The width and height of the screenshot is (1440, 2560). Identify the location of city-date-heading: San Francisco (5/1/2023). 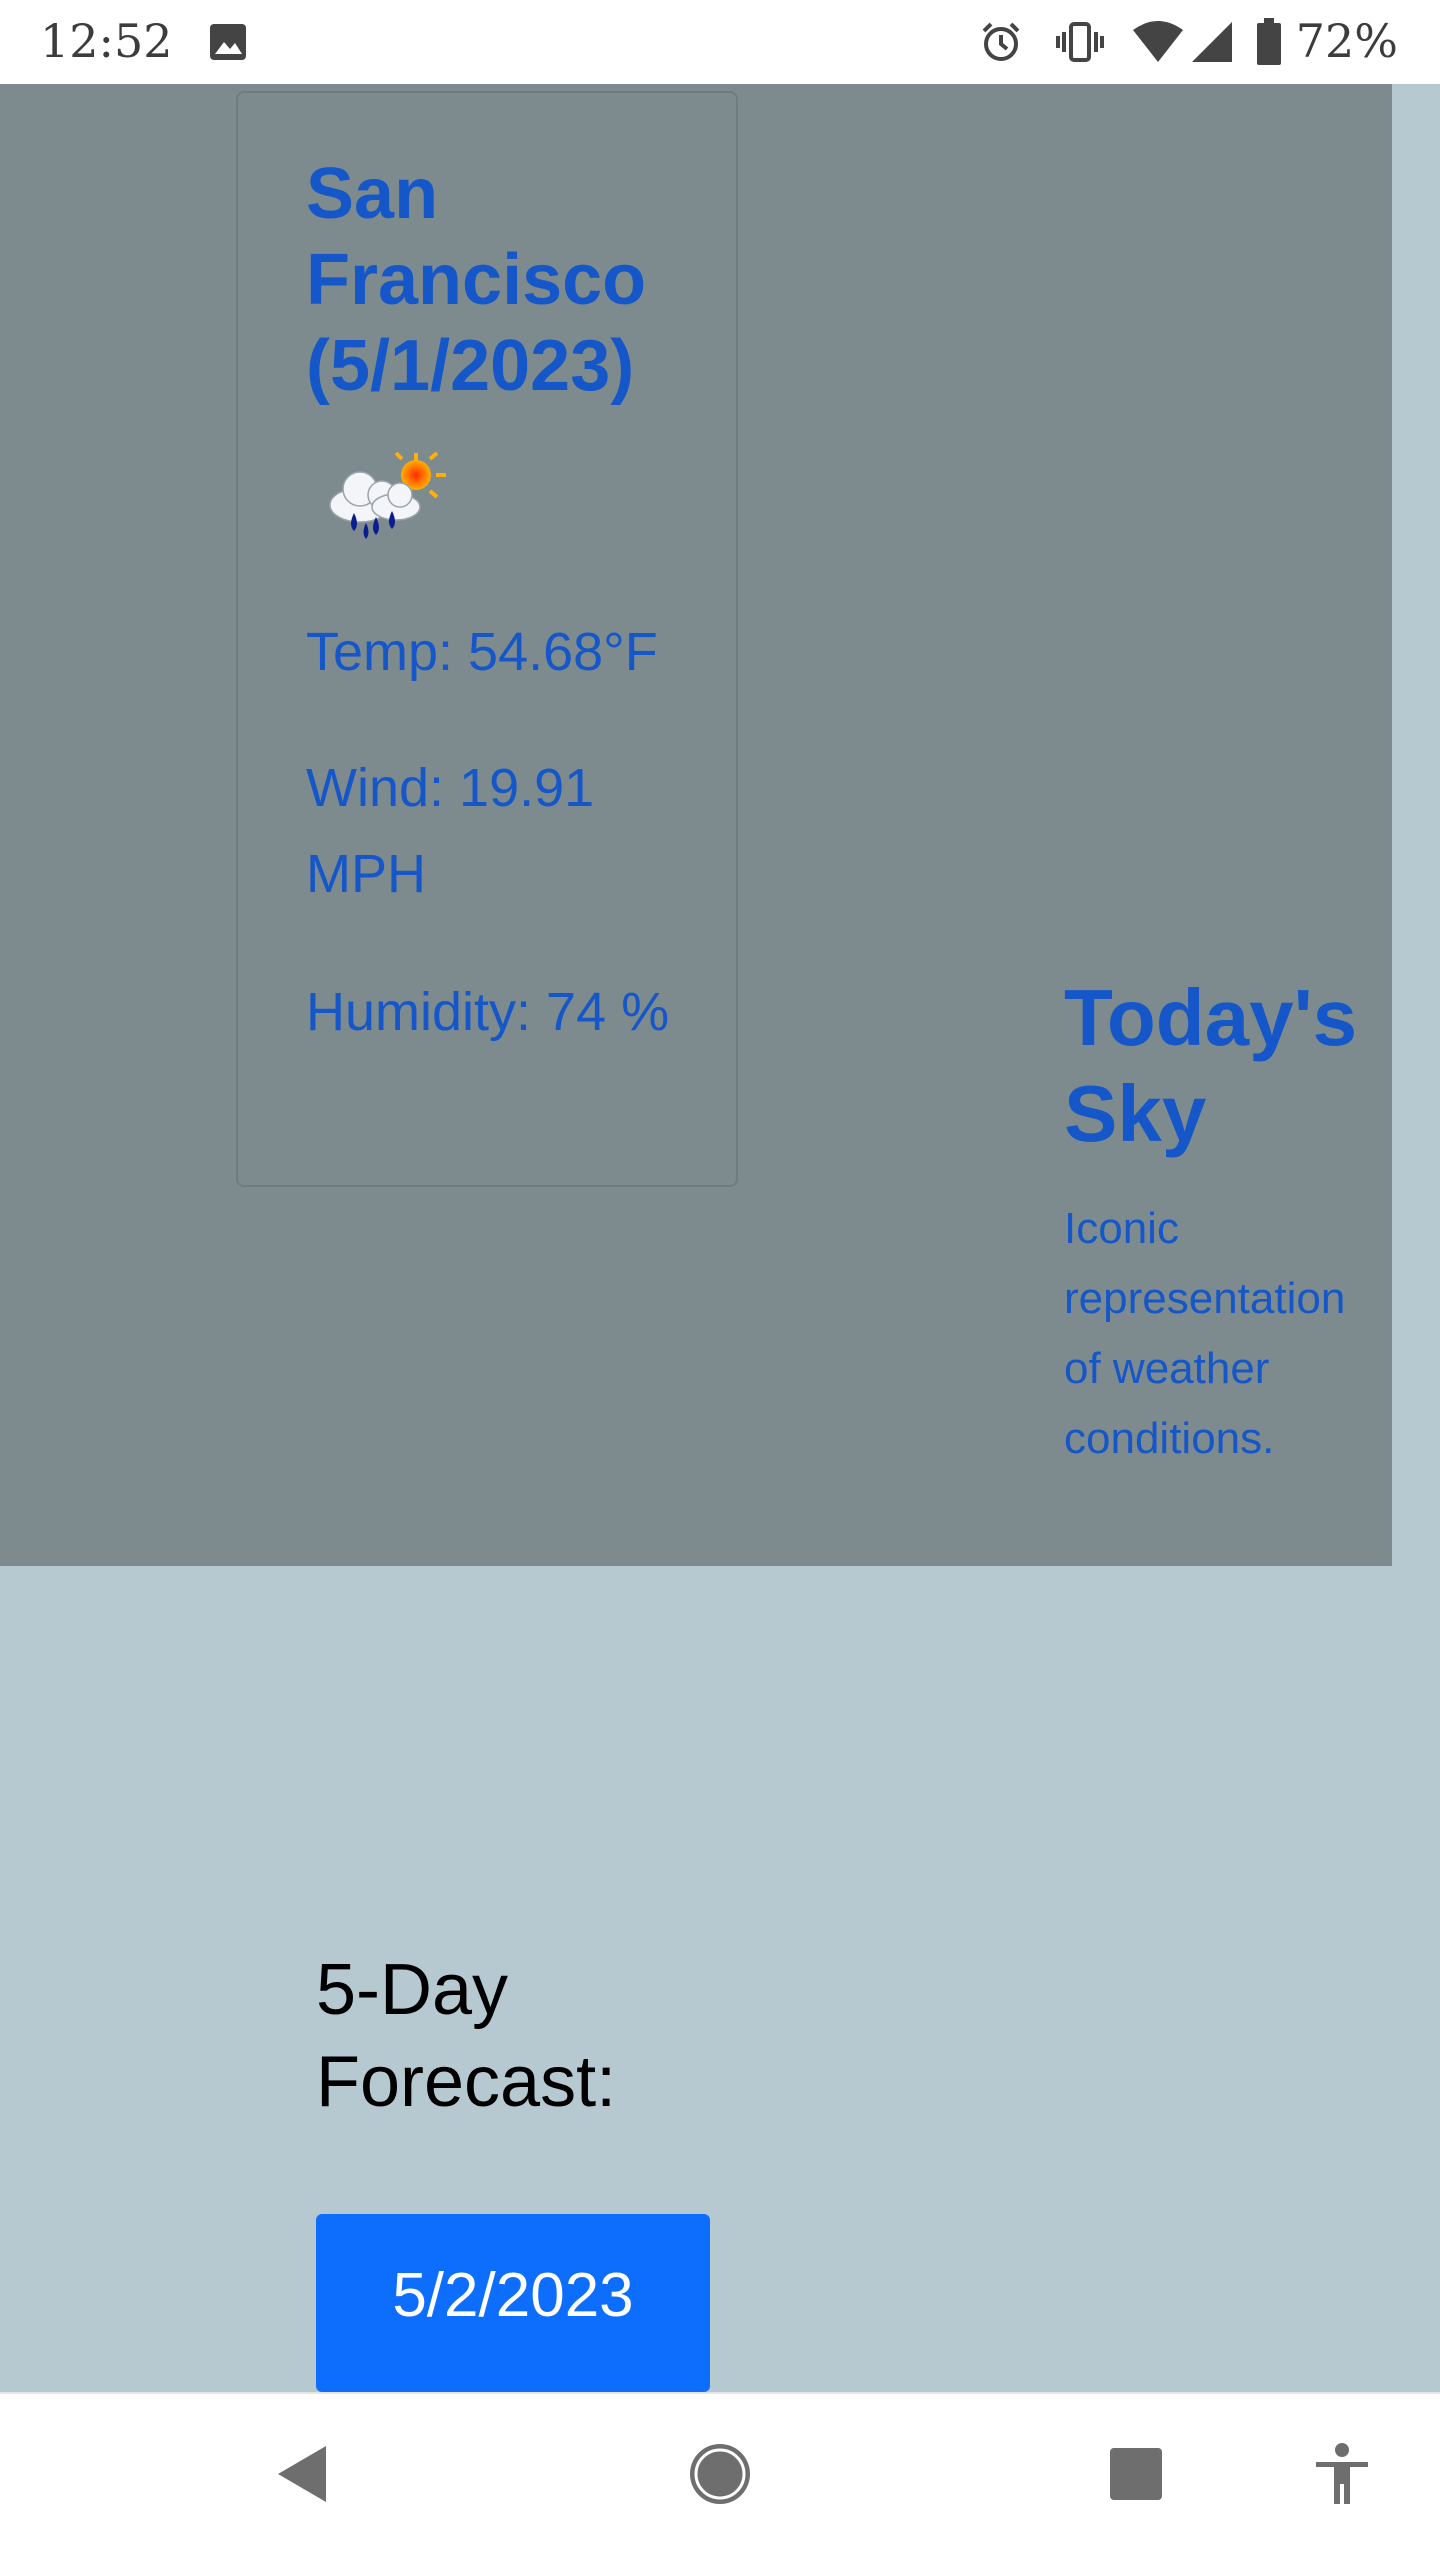
(476, 280).